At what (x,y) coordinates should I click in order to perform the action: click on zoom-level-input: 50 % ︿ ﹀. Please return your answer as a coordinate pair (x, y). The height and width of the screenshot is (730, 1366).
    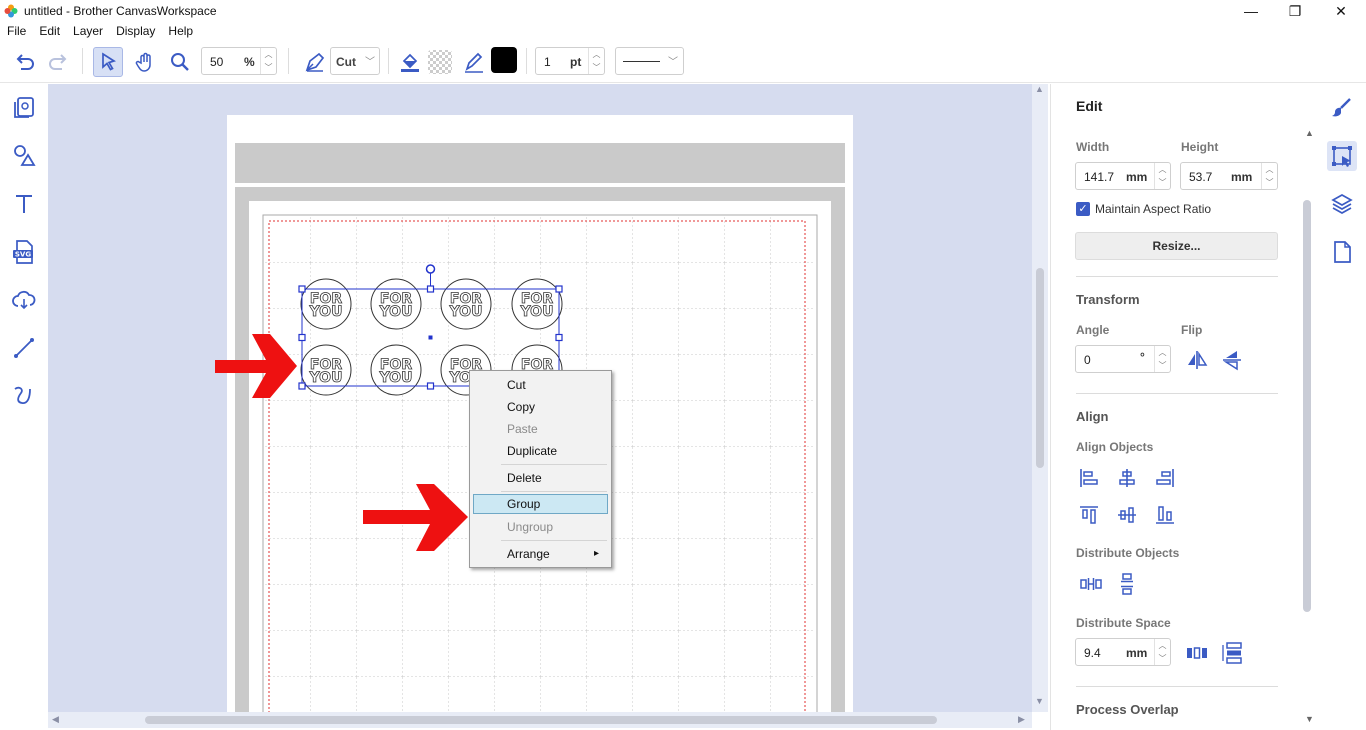
    Looking at the image, I should click on (239, 61).